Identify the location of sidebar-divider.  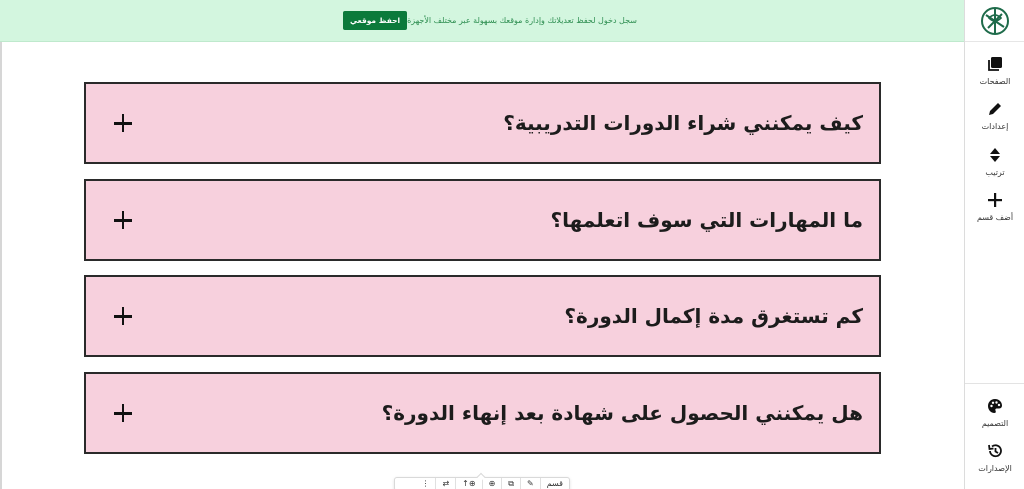
(994, 383).